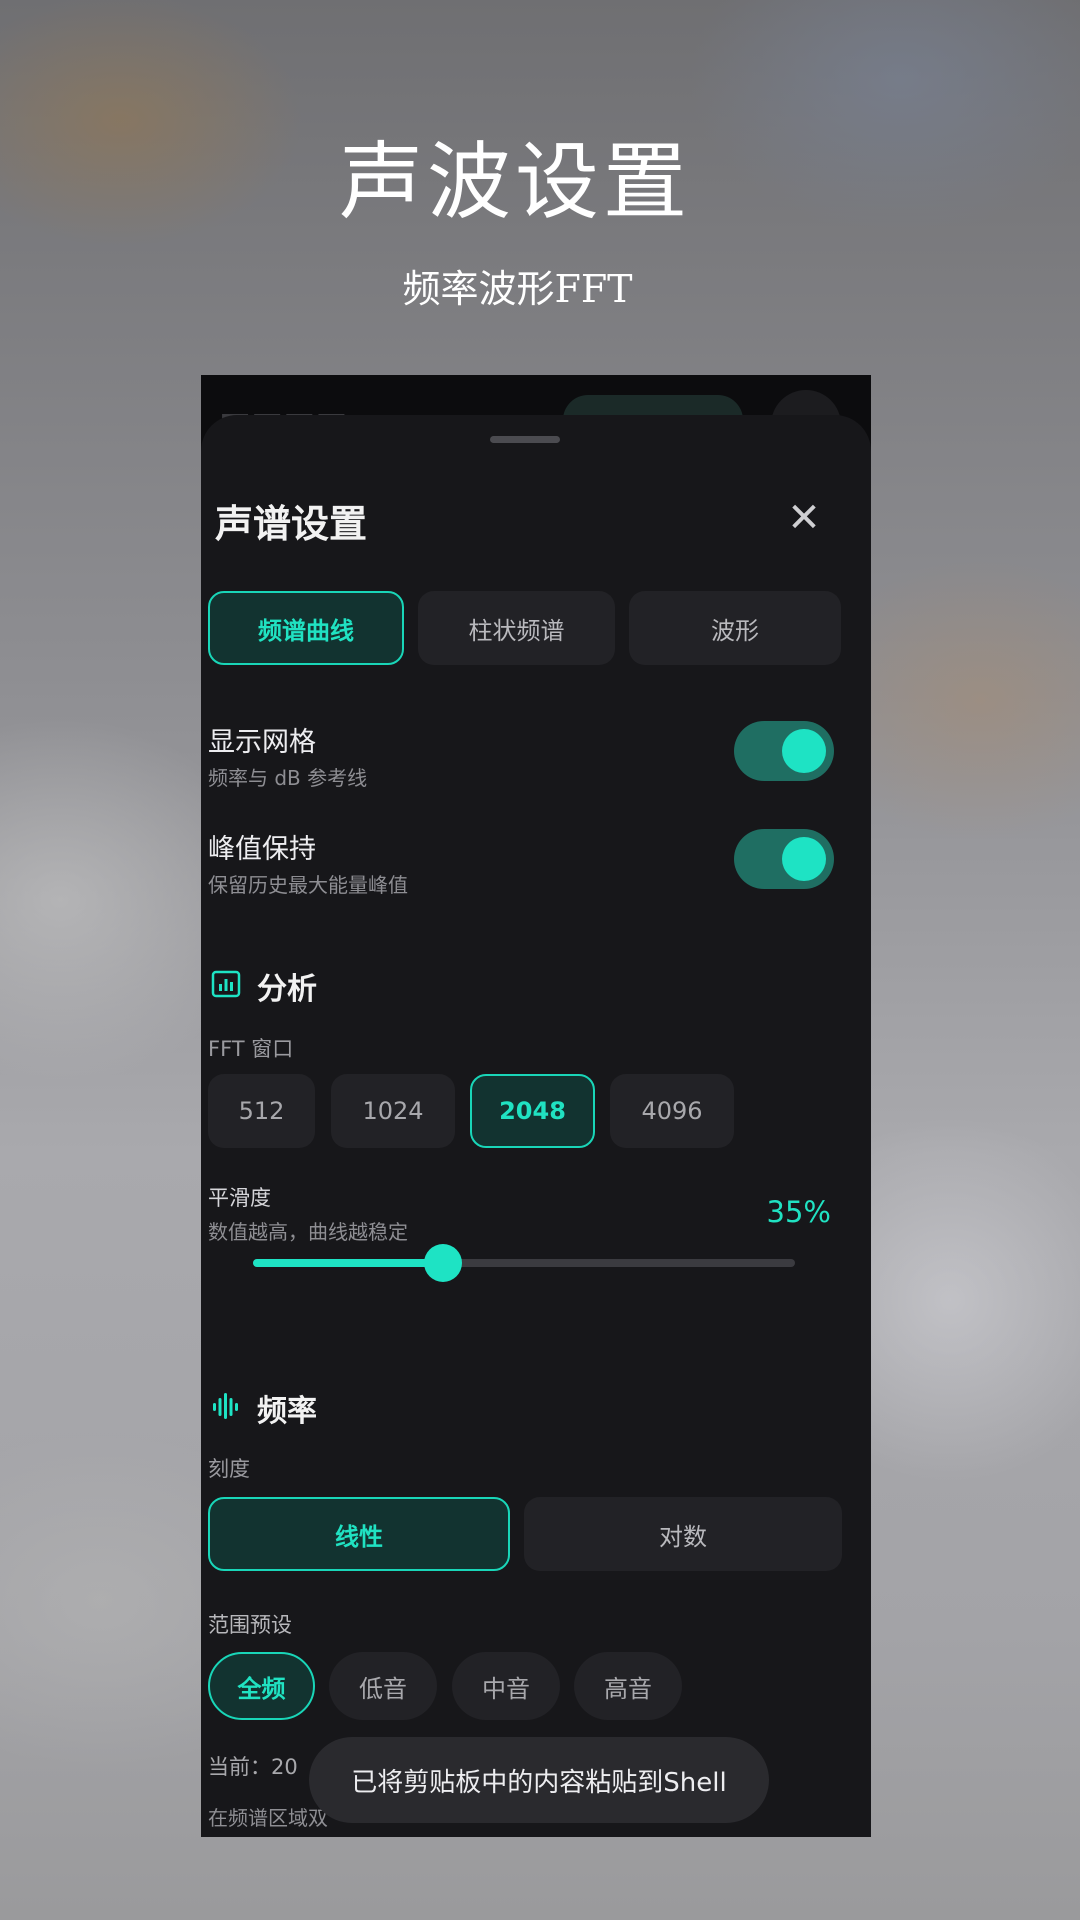 The width and height of the screenshot is (1080, 1920). Describe the element at coordinates (517, 289) in the screenshot. I see `hero-subtitle: 频率波形FFT` at that location.